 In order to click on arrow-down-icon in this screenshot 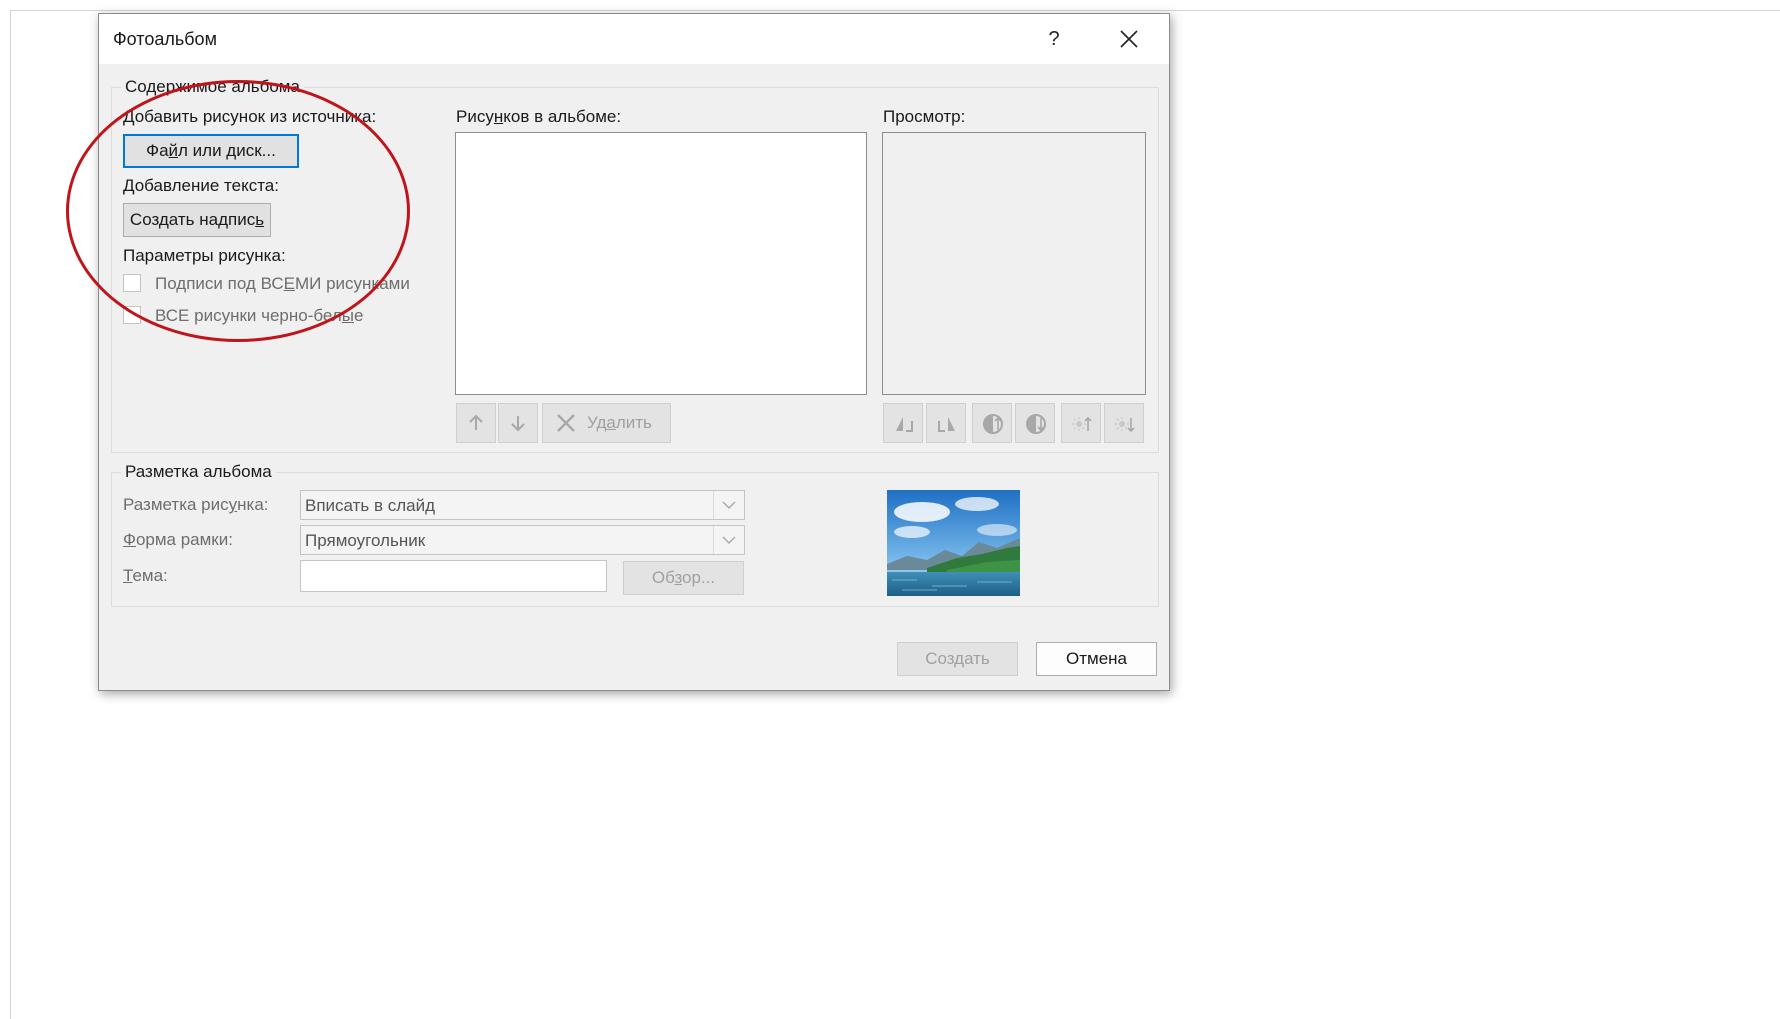, I will do `click(518, 424)`.